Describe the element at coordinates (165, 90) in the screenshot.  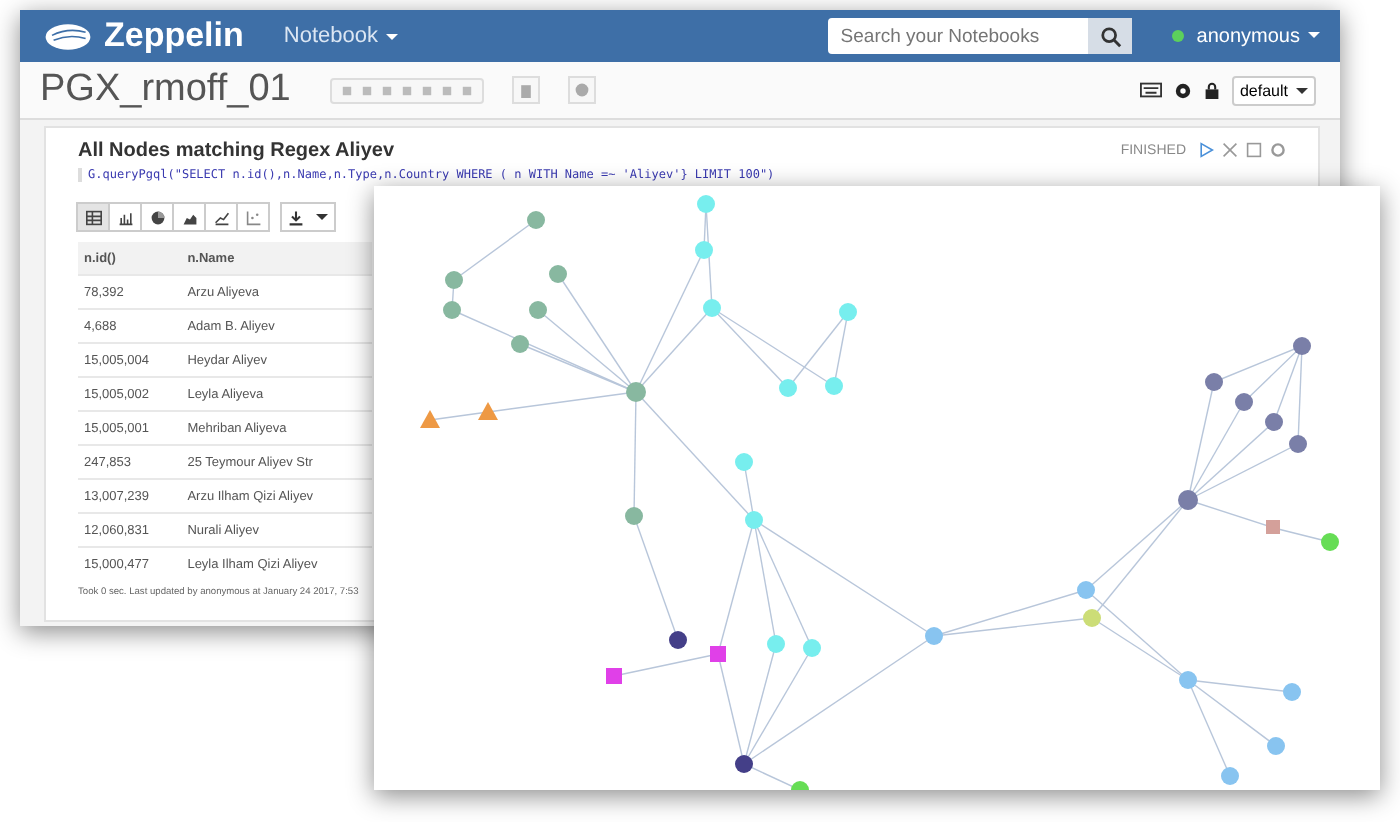
I see `notebook-title: PGX_rmoff_01` at that location.